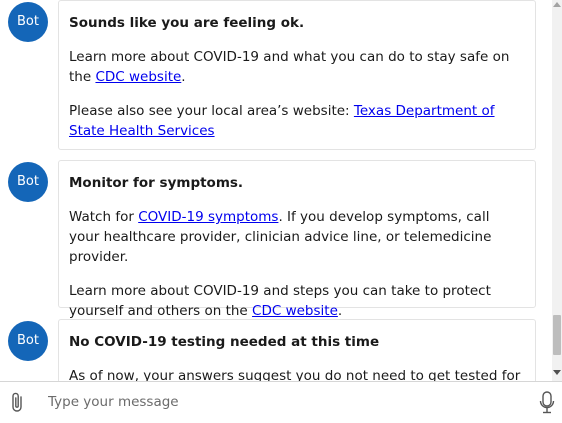 Image resolution: width=562 pixels, height=423 pixels. I want to click on message-title: No COVID-19 testing needed at this time, so click(224, 342).